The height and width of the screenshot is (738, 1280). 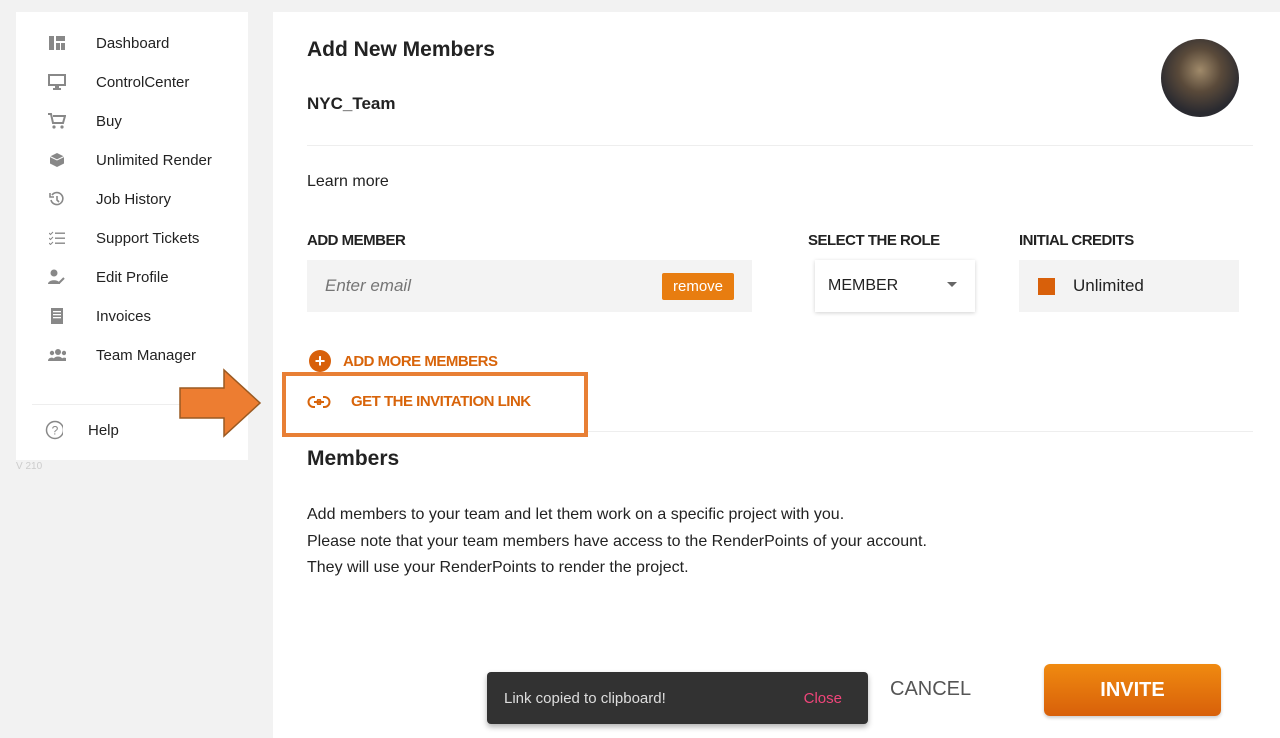 What do you see at coordinates (132, 121) in the screenshot?
I see `sidebar-item-buy: Buy` at bounding box center [132, 121].